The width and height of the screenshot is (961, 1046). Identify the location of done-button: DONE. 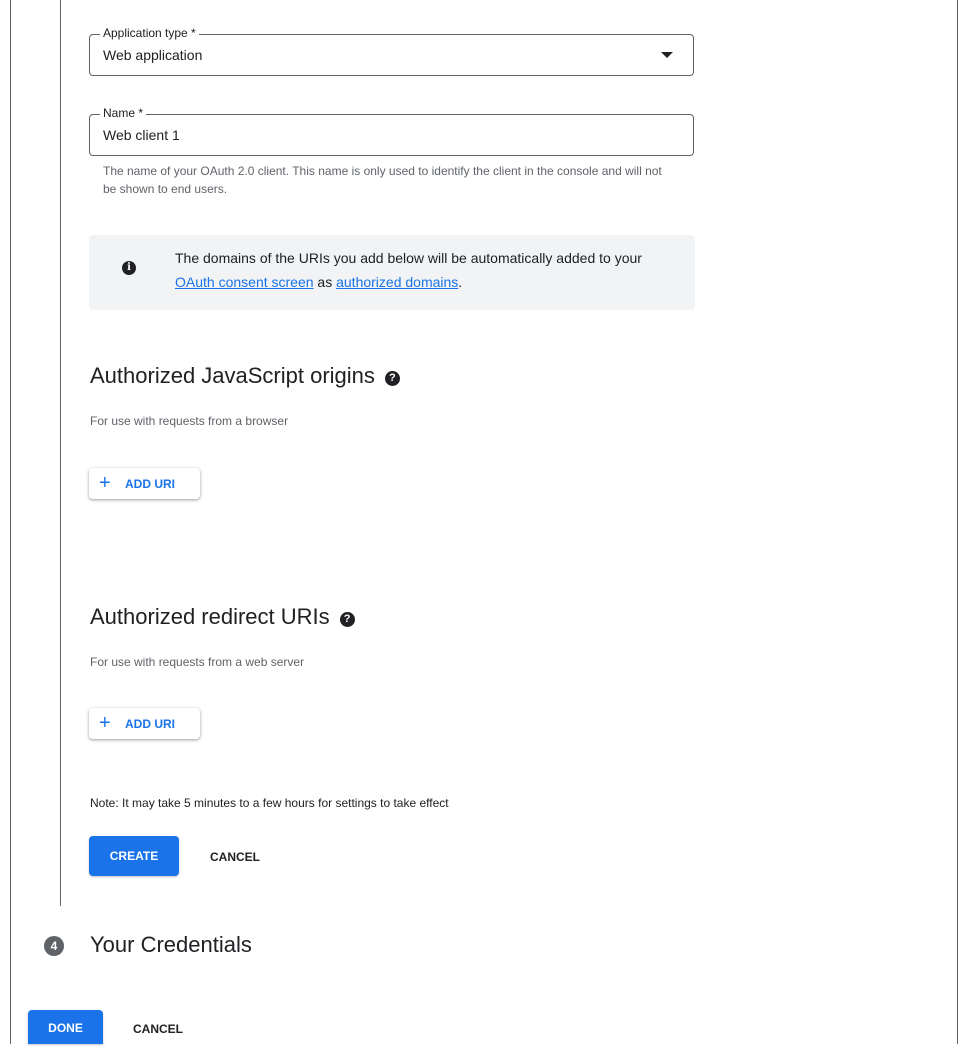
(65, 1027).